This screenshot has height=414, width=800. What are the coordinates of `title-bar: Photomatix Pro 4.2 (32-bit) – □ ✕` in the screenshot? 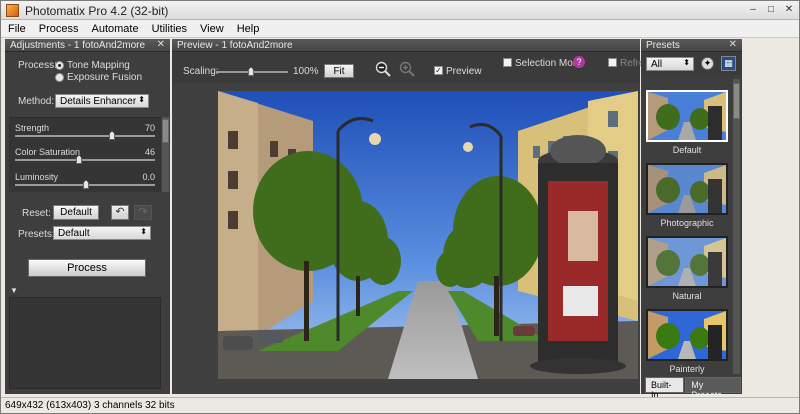 It's located at (400, 10).